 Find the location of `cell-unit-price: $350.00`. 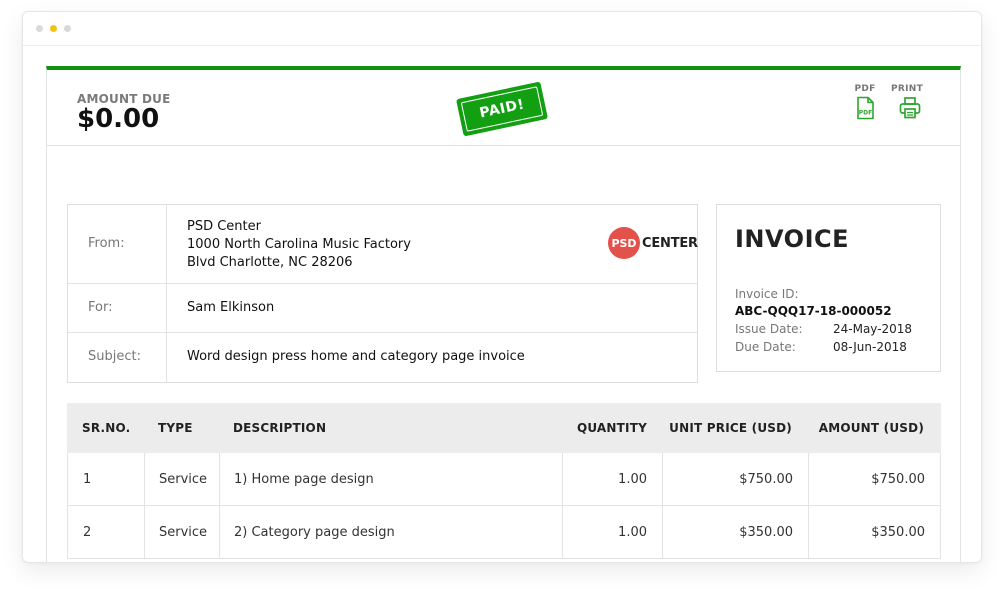

cell-unit-price: $350.00 is located at coordinates (766, 532).